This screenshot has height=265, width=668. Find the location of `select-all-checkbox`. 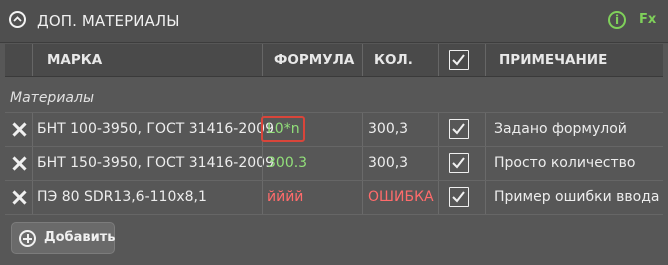

select-all-checkbox is located at coordinates (459, 60).